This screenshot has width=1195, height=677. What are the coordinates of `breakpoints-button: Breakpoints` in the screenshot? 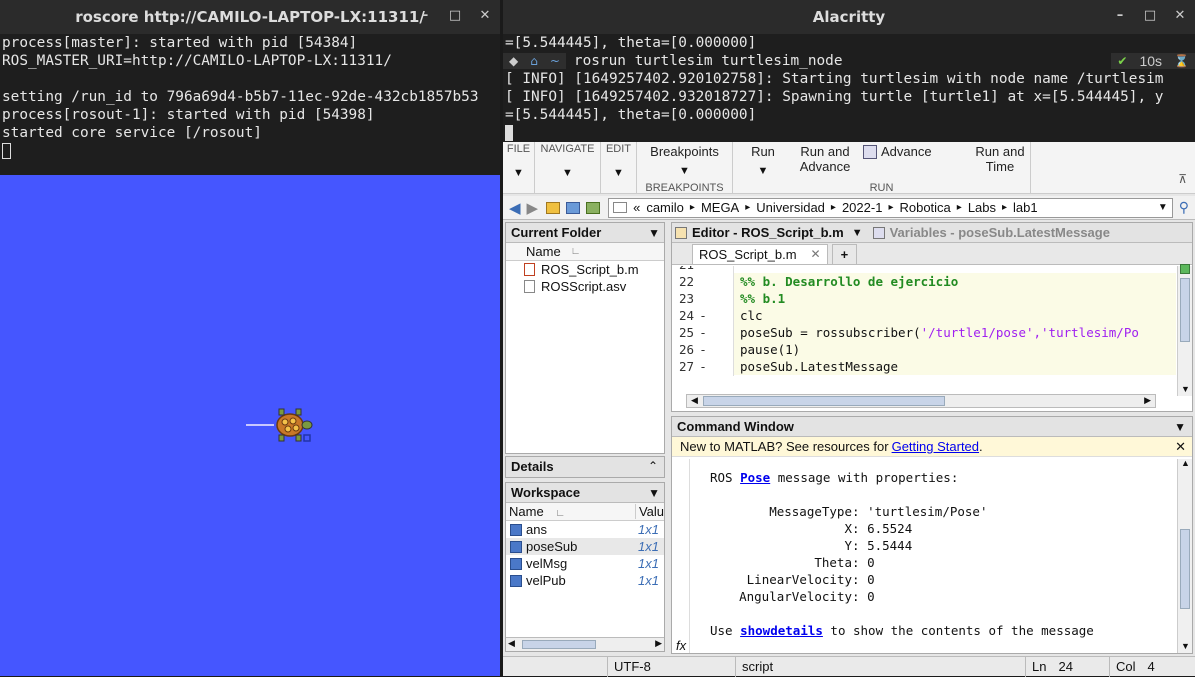 It's located at (684, 150).